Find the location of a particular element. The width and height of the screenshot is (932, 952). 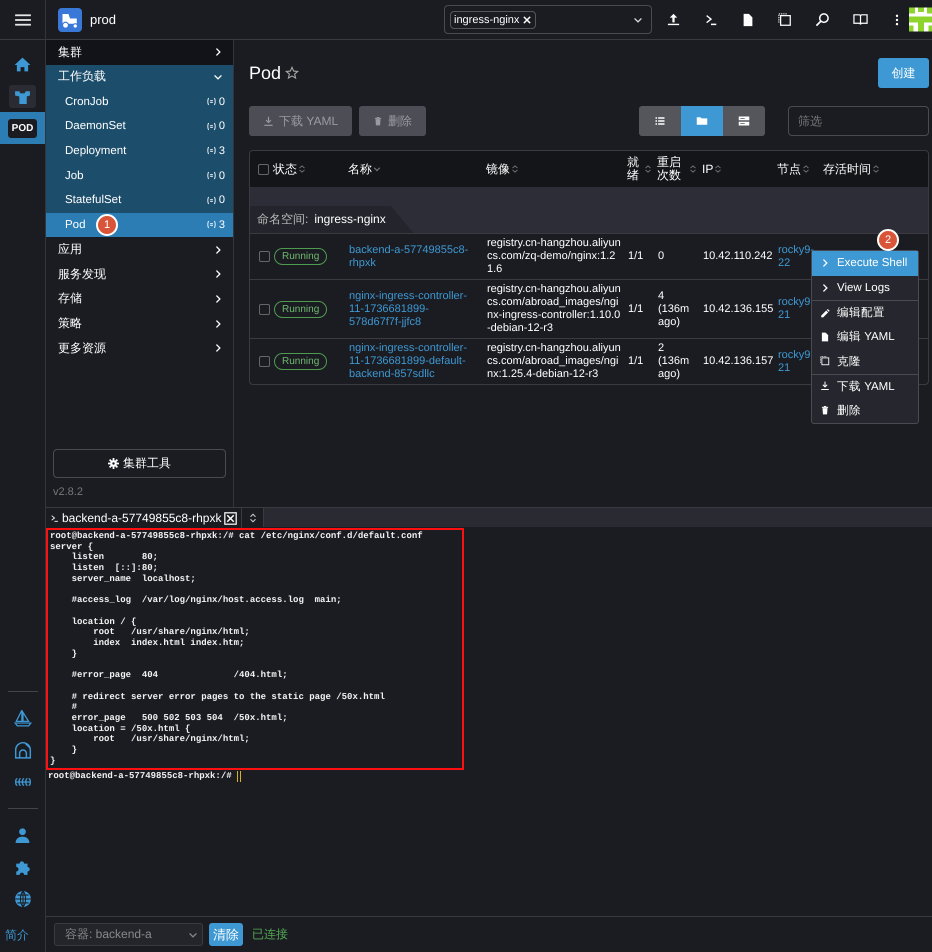

container-select: 容器: backend-a is located at coordinates (128, 934).